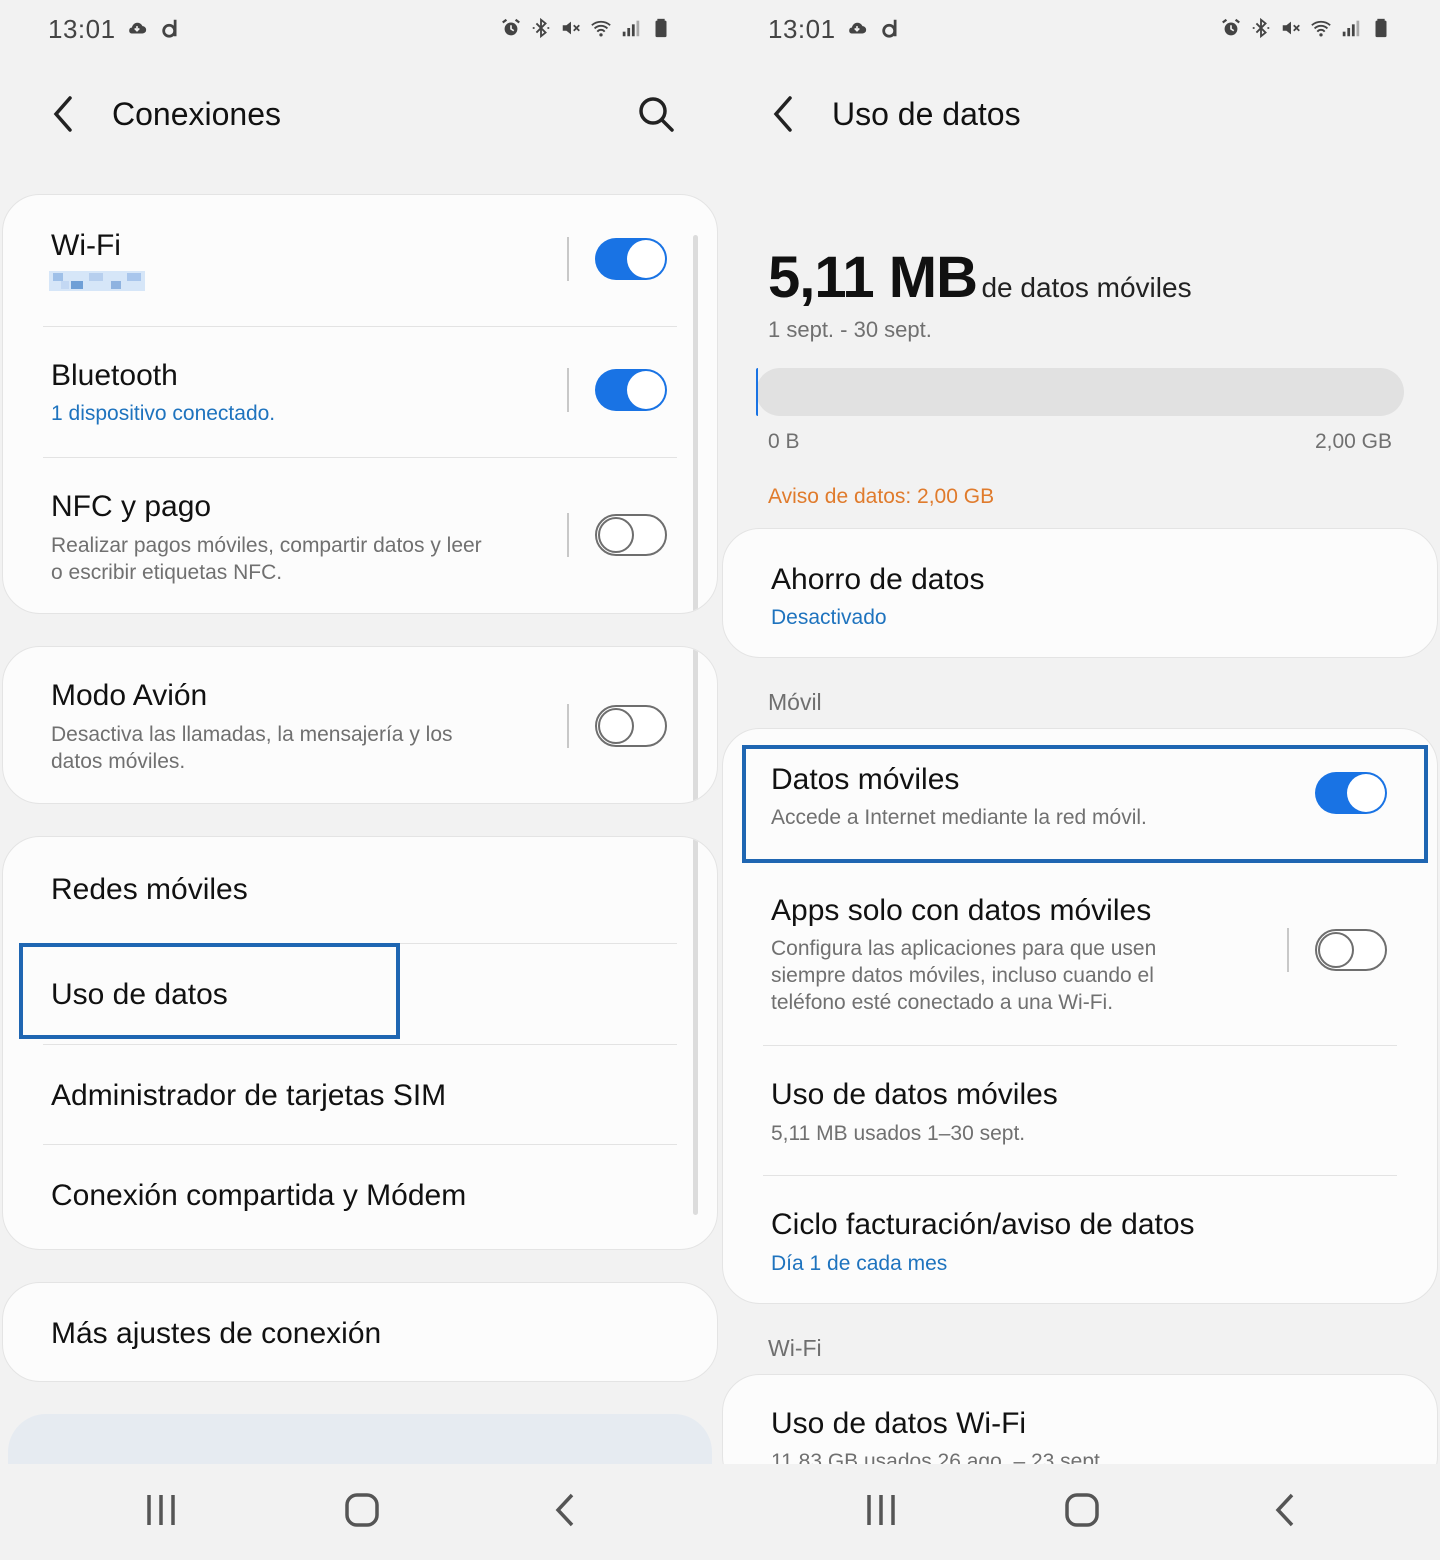 Image resolution: width=1440 pixels, height=1560 pixels. Describe the element at coordinates (249, 1095) in the screenshot. I see `sim-manager-label: Administrador de tarjetas SIM` at that location.